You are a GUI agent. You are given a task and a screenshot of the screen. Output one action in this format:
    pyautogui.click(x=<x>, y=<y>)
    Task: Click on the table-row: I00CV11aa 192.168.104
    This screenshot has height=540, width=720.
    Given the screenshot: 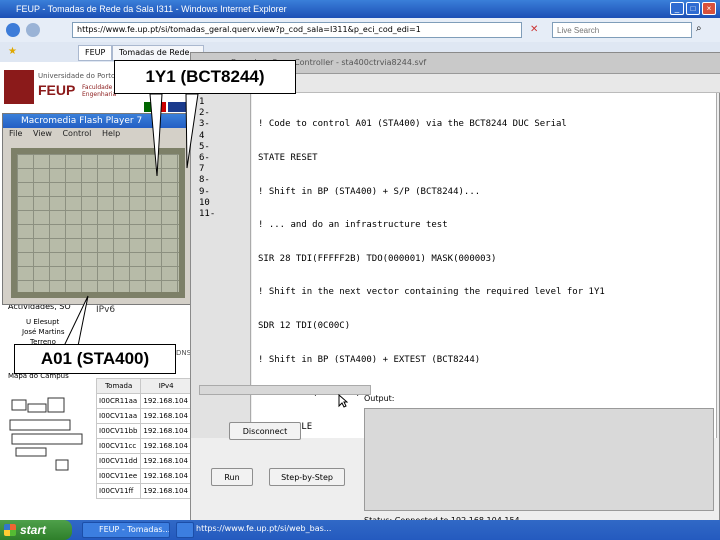 What is the action you would take?
    pyautogui.click(x=143, y=416)
    